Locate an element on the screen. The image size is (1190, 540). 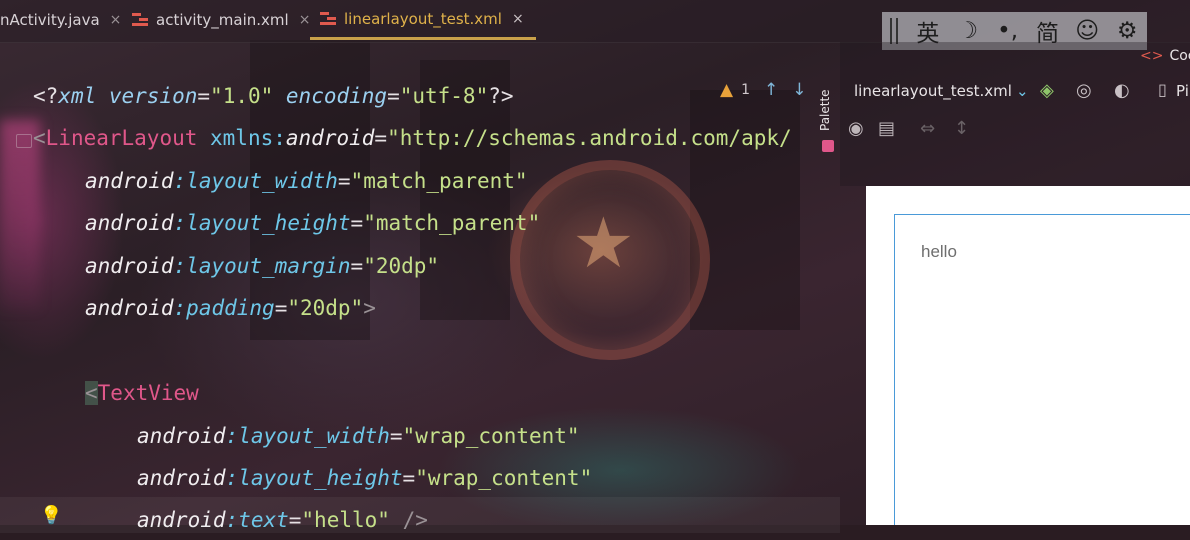
warning-count: 1 is located at coordinates (745, 90).